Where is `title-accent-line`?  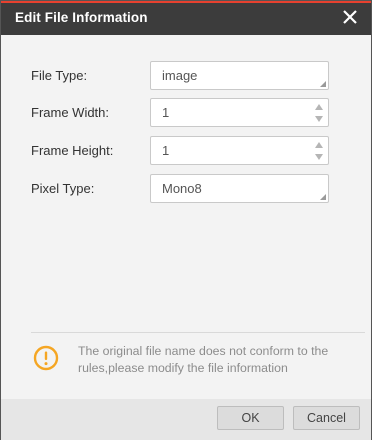
title-accent-line is located at coordinates (186, 2).